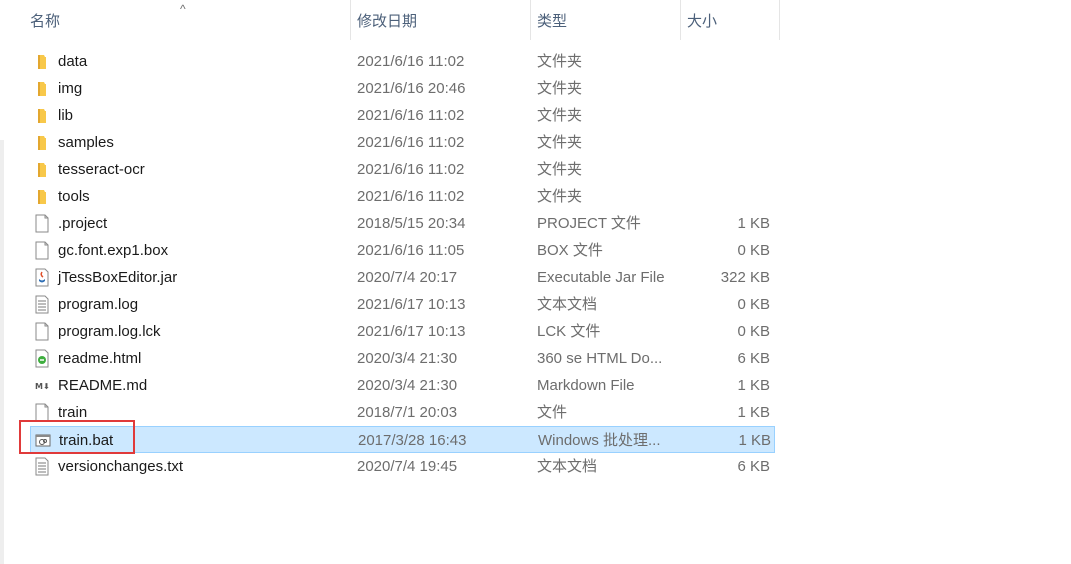 This screenshot has width=1071, height=564. I want to click on file-name: lib, so click(66, 115).